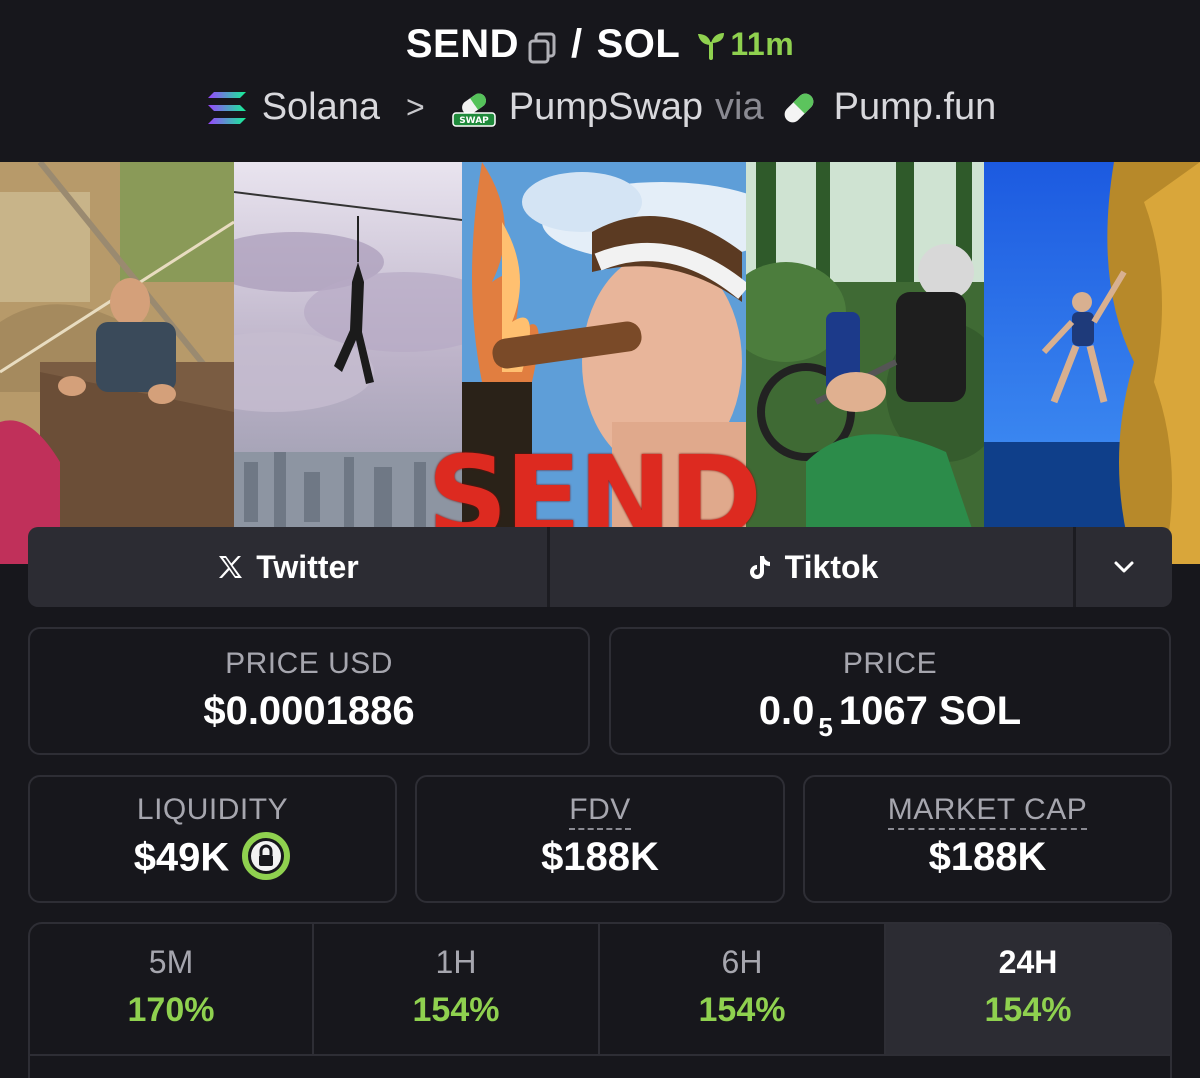 The width and height of the screenshot is (1200, 1078). I want to click on twitter-label: Twitter, so click(307, 566).